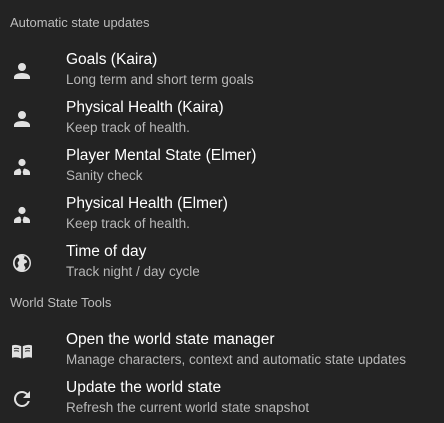 The height and width of the screenshot is (423, 444). Describe the element at coordinates (22, 351) in the screenshot. I see `book-open-icon` at that location.